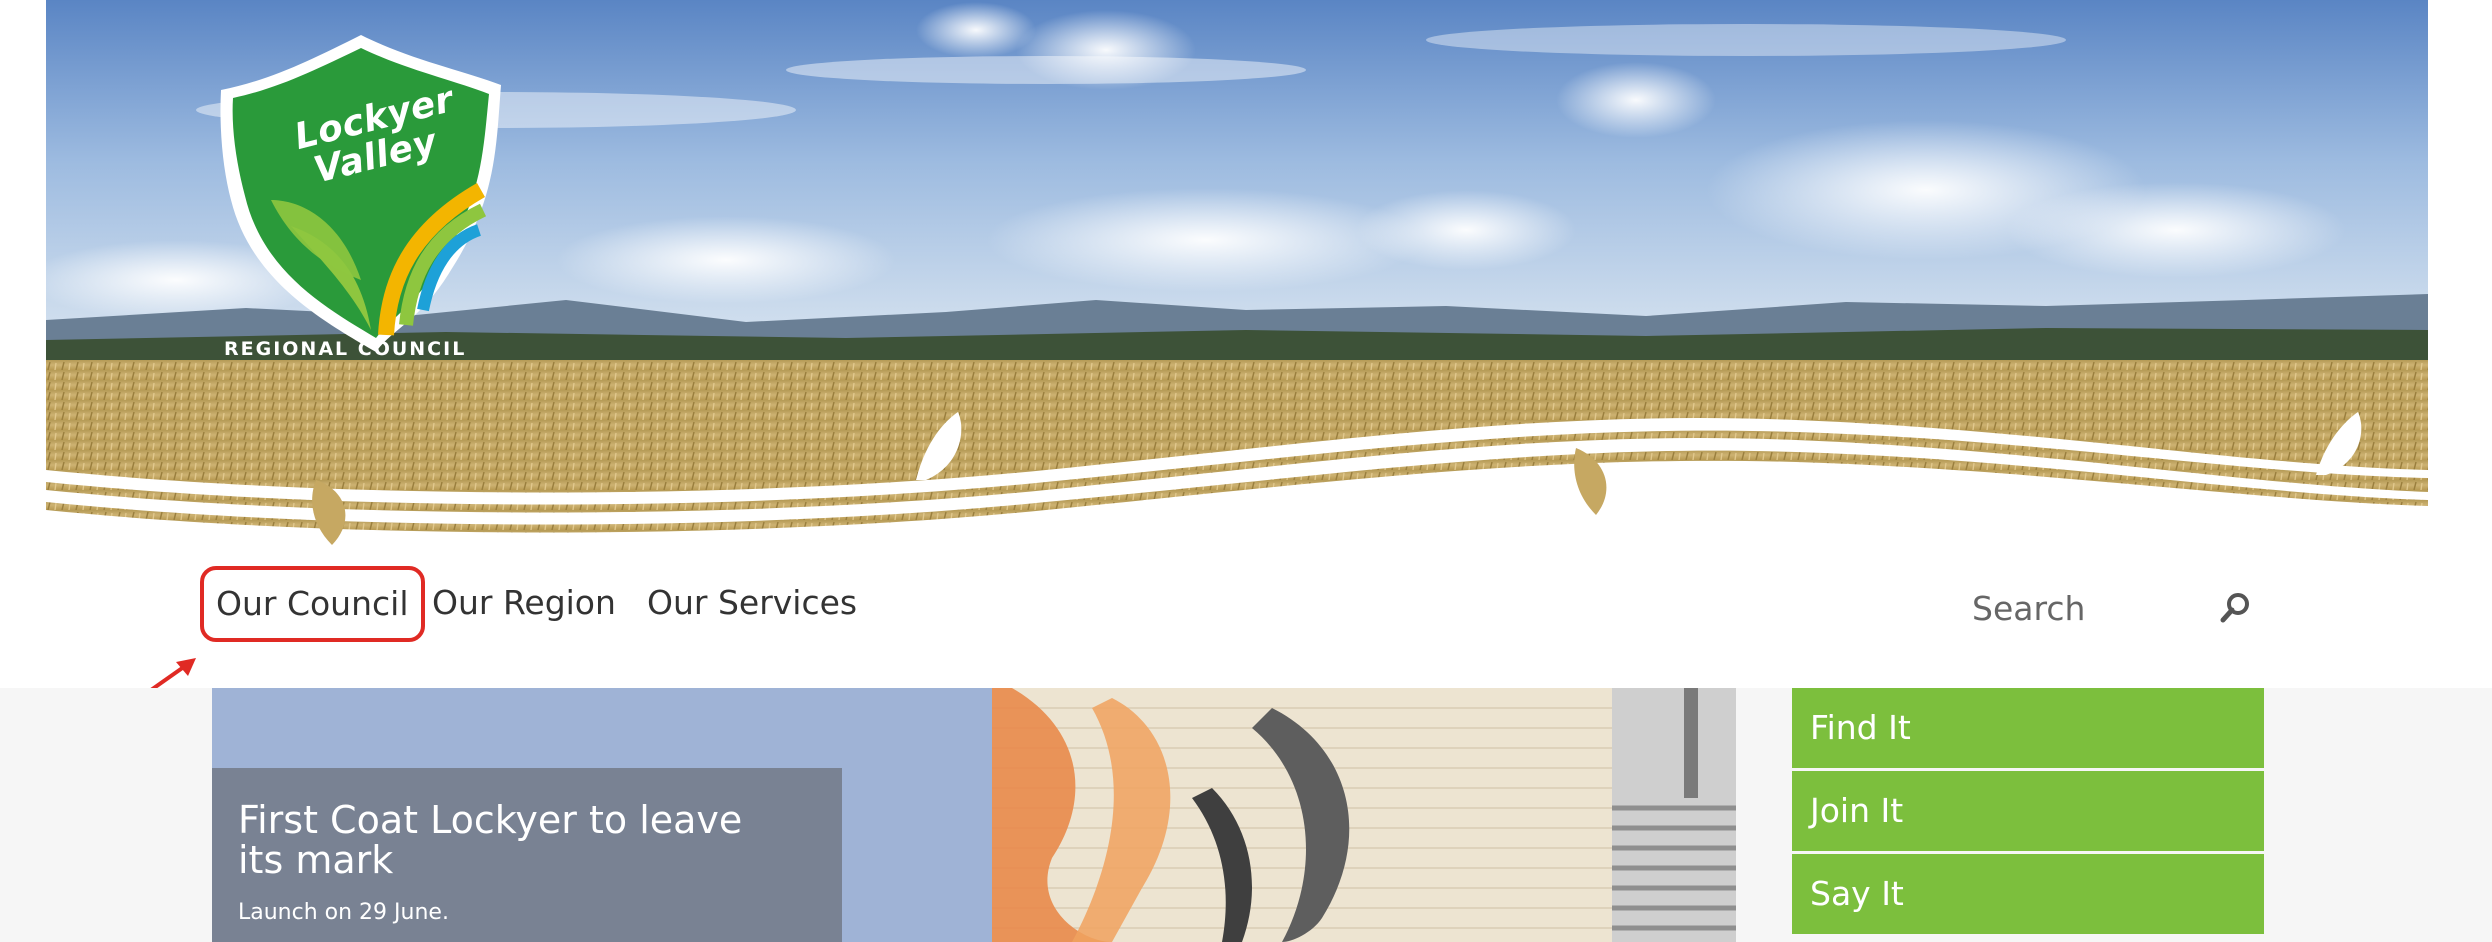 The width and height of the screenshot is (2492, 942). What do you see at coordinates (360, 193) in the screenshot?
I see `logo-shield-icon` at bounding box center [360, 193].